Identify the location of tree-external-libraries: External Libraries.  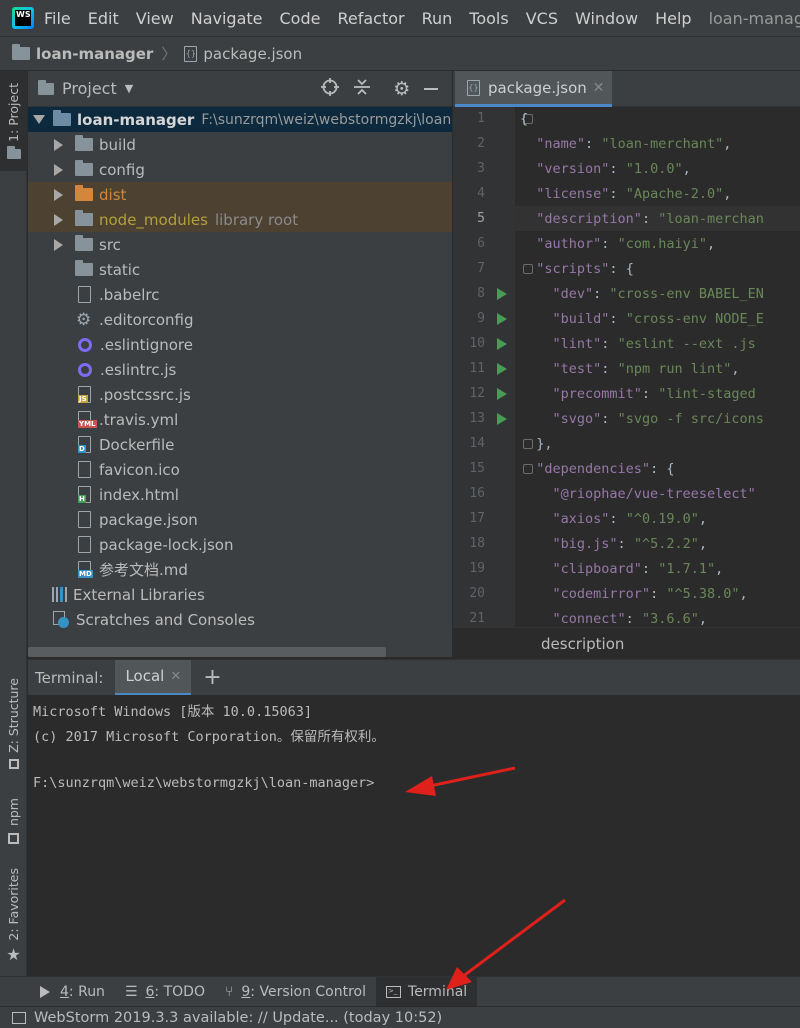
(240, 594).